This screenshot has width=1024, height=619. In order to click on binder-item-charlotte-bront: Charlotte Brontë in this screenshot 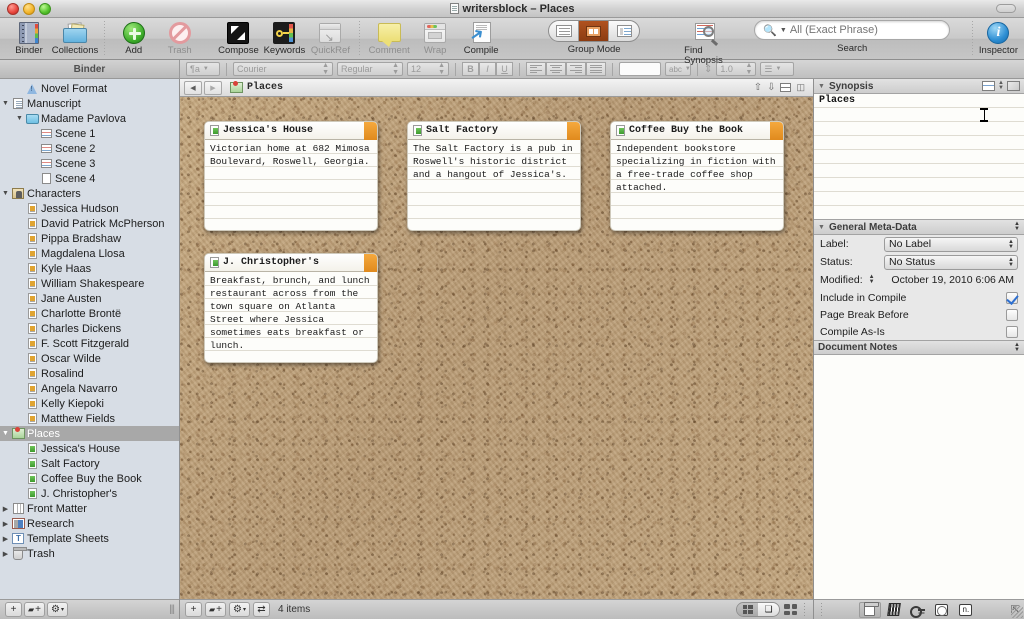, I will do `click(89, 313)`.